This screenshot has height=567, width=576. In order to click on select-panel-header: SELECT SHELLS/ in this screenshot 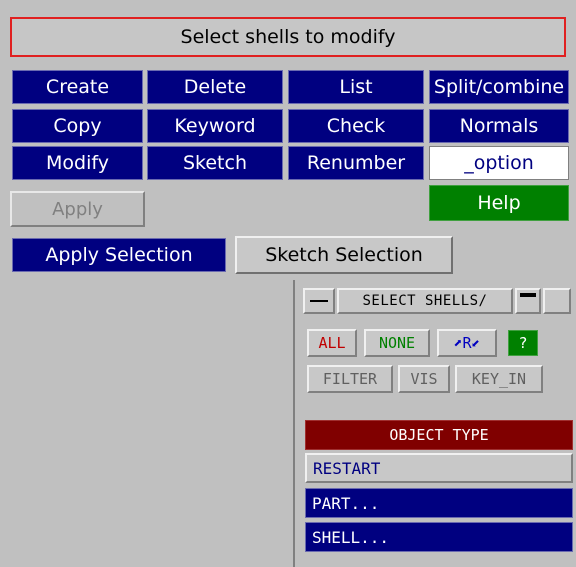, I will do `click(438, 302)`.